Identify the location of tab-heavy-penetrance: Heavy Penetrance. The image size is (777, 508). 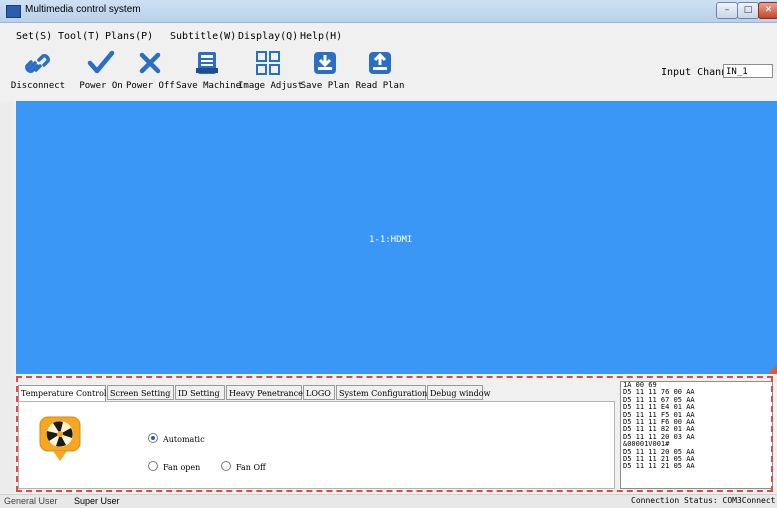
(264, 392).